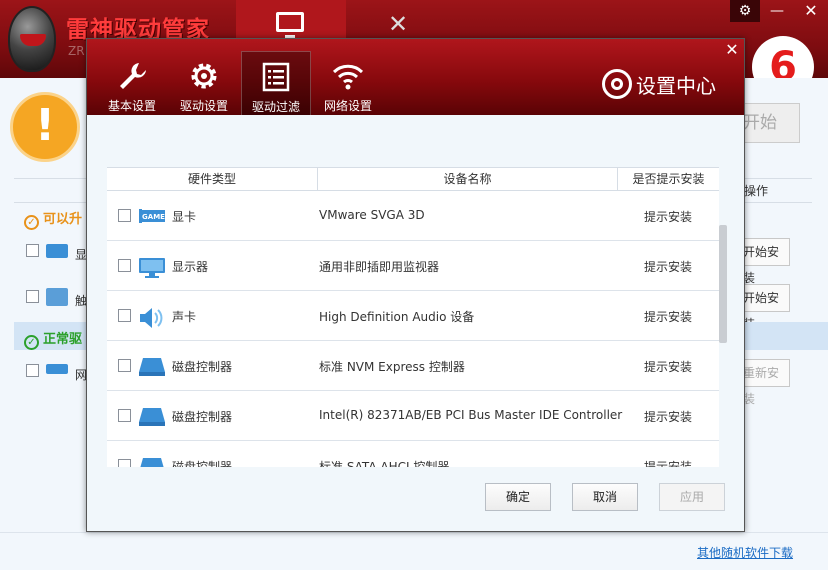  I want to click on device-name: 标准 NVM Express 控制器, so click(392, 367).